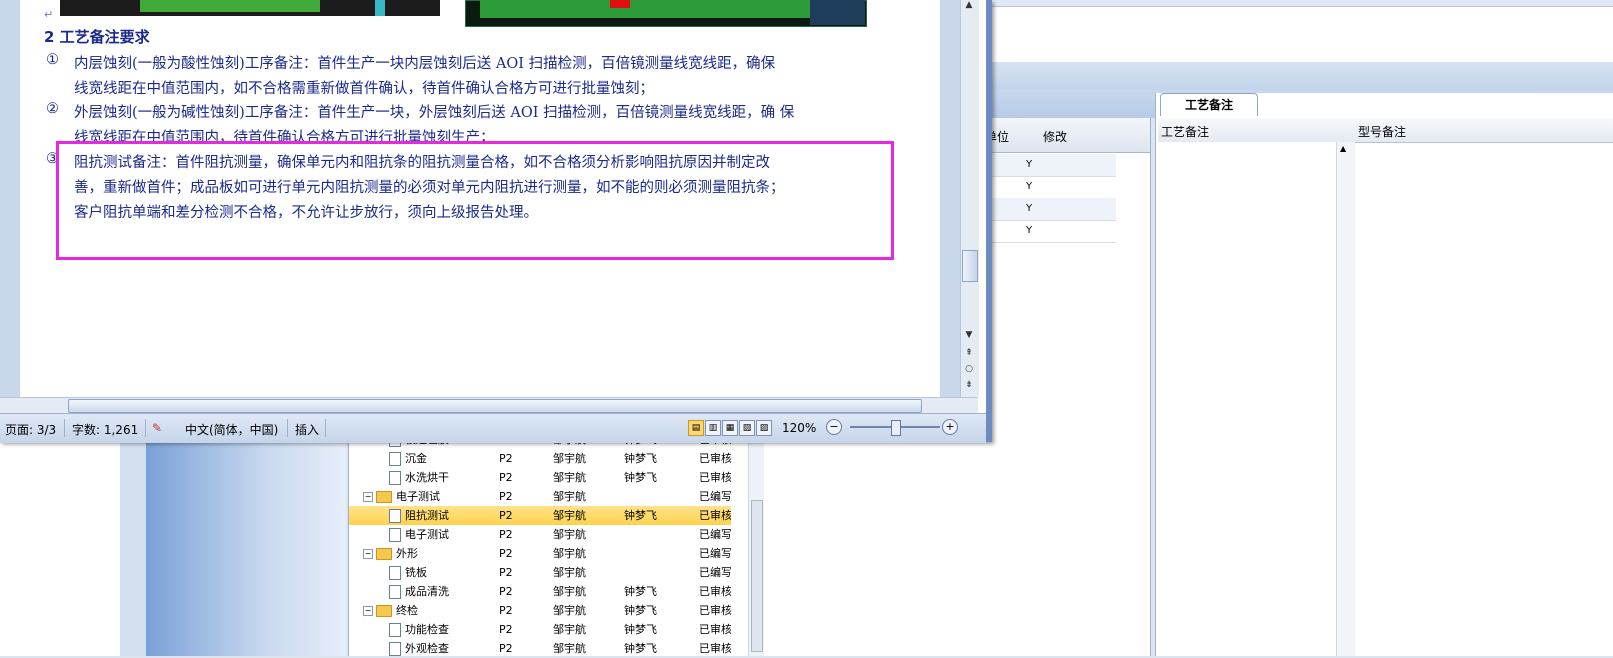 This screenshot has width=1613, height=658. I want to click on print-layout-icon: ▤, so click(696, 428).